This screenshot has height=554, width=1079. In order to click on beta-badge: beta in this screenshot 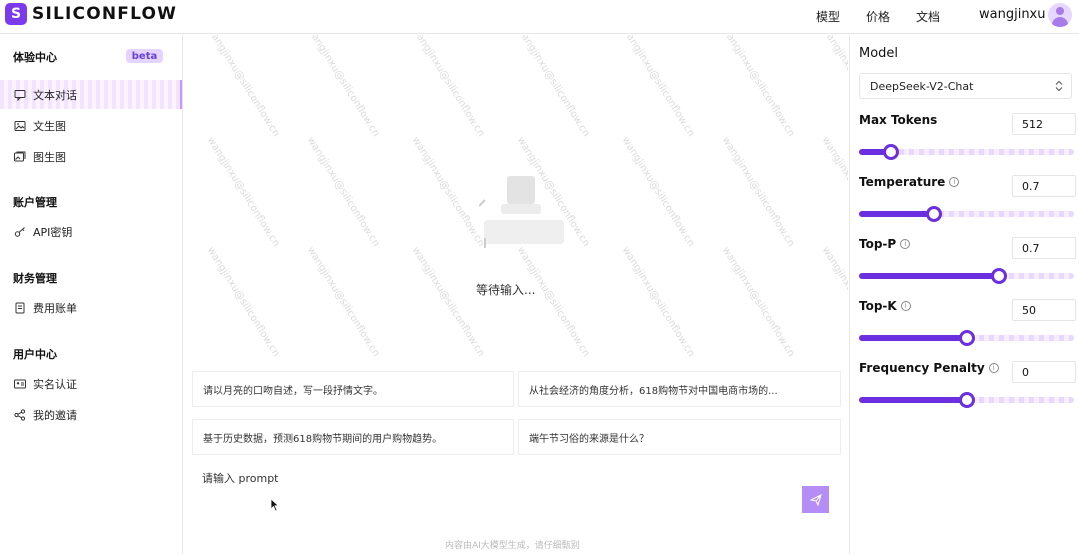, I will do `click(144, 56)`.